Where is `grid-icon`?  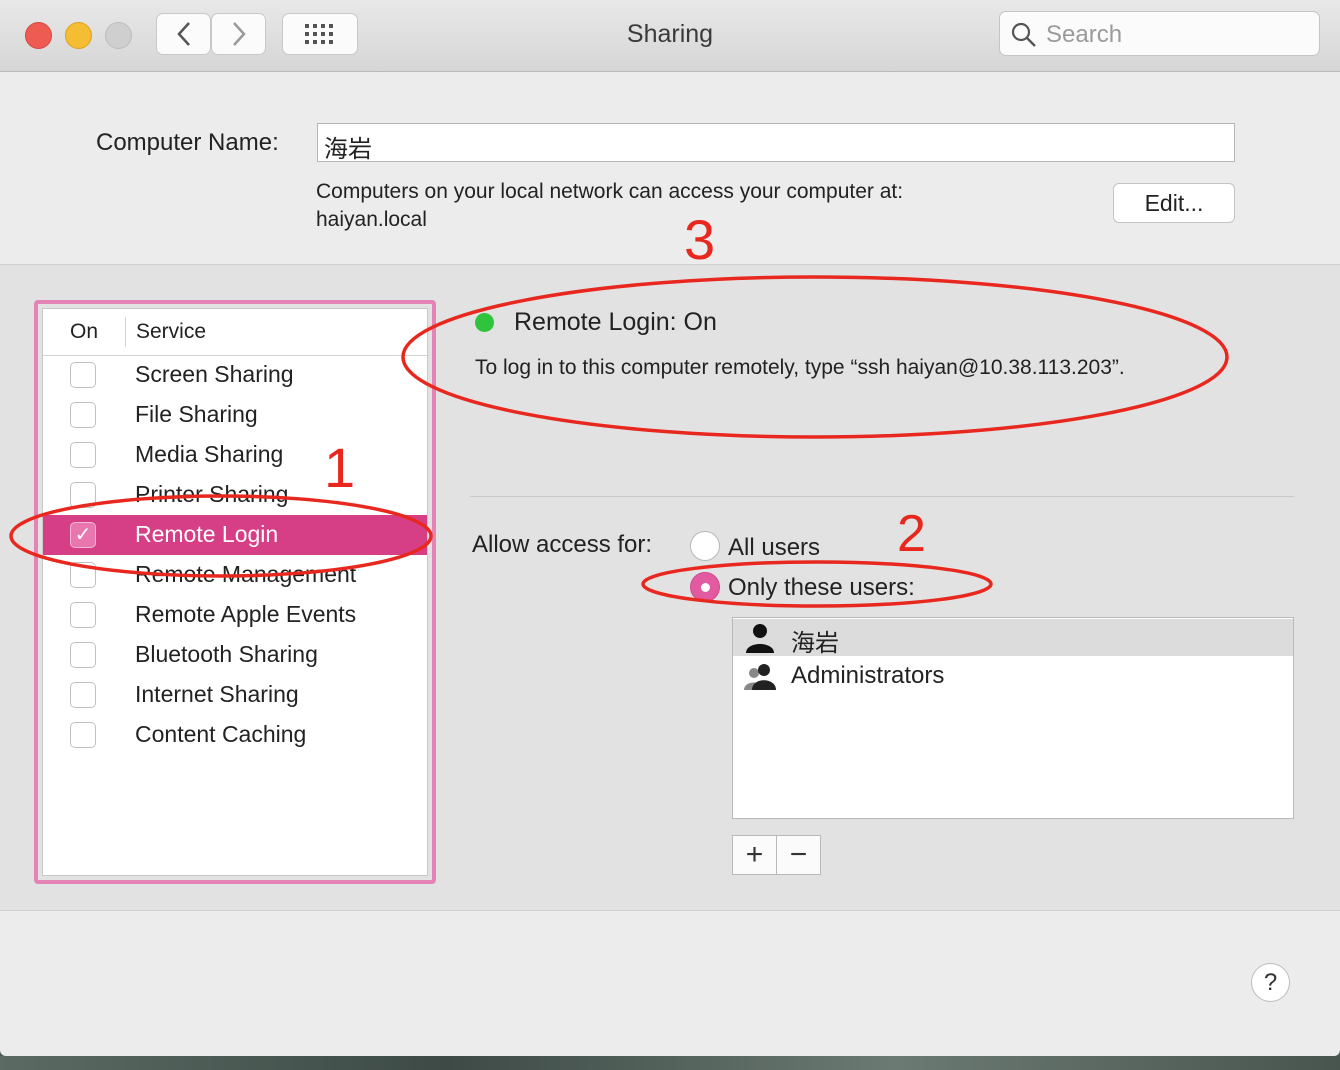
grid-icon is located at coordinates (319, 34).